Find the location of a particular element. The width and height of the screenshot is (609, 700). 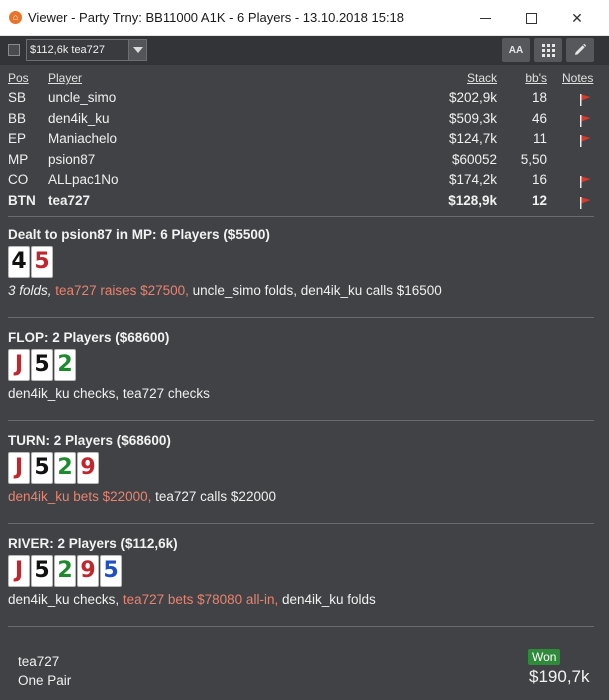

card-row: 45 is located at coordinates (30, 262).